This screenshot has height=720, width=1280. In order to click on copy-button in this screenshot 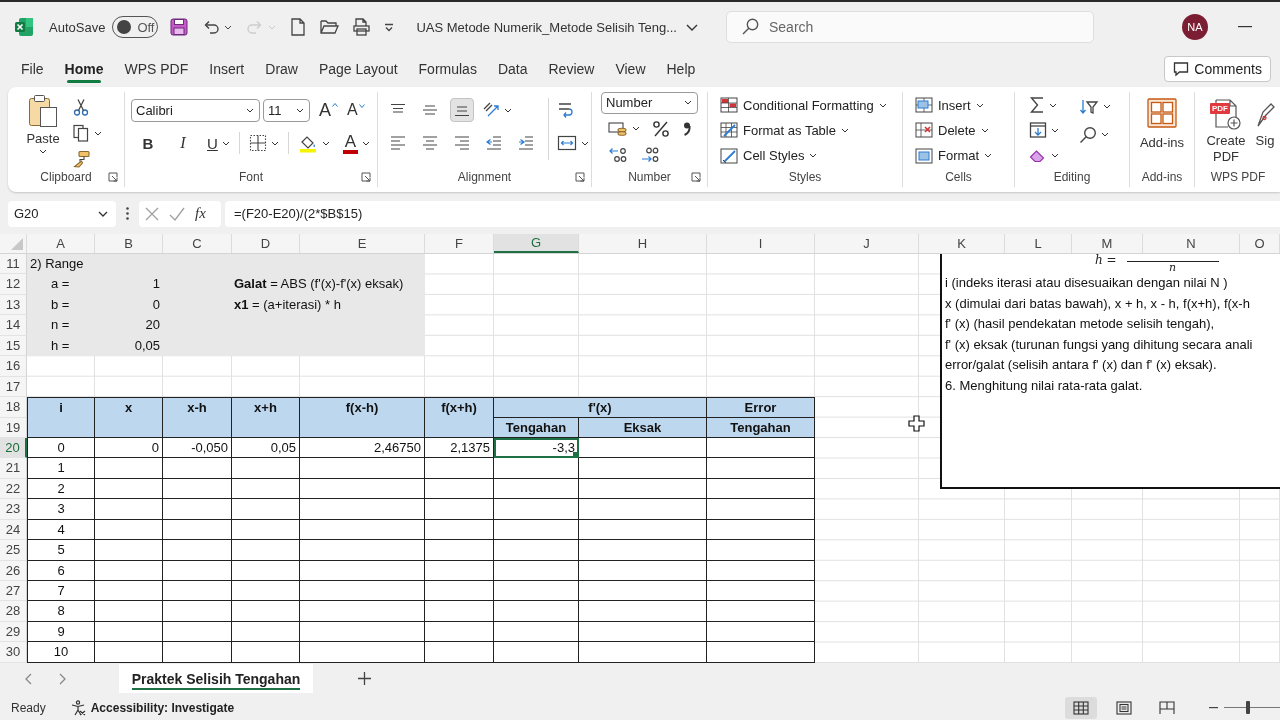, I will do `click(87, 133)`.